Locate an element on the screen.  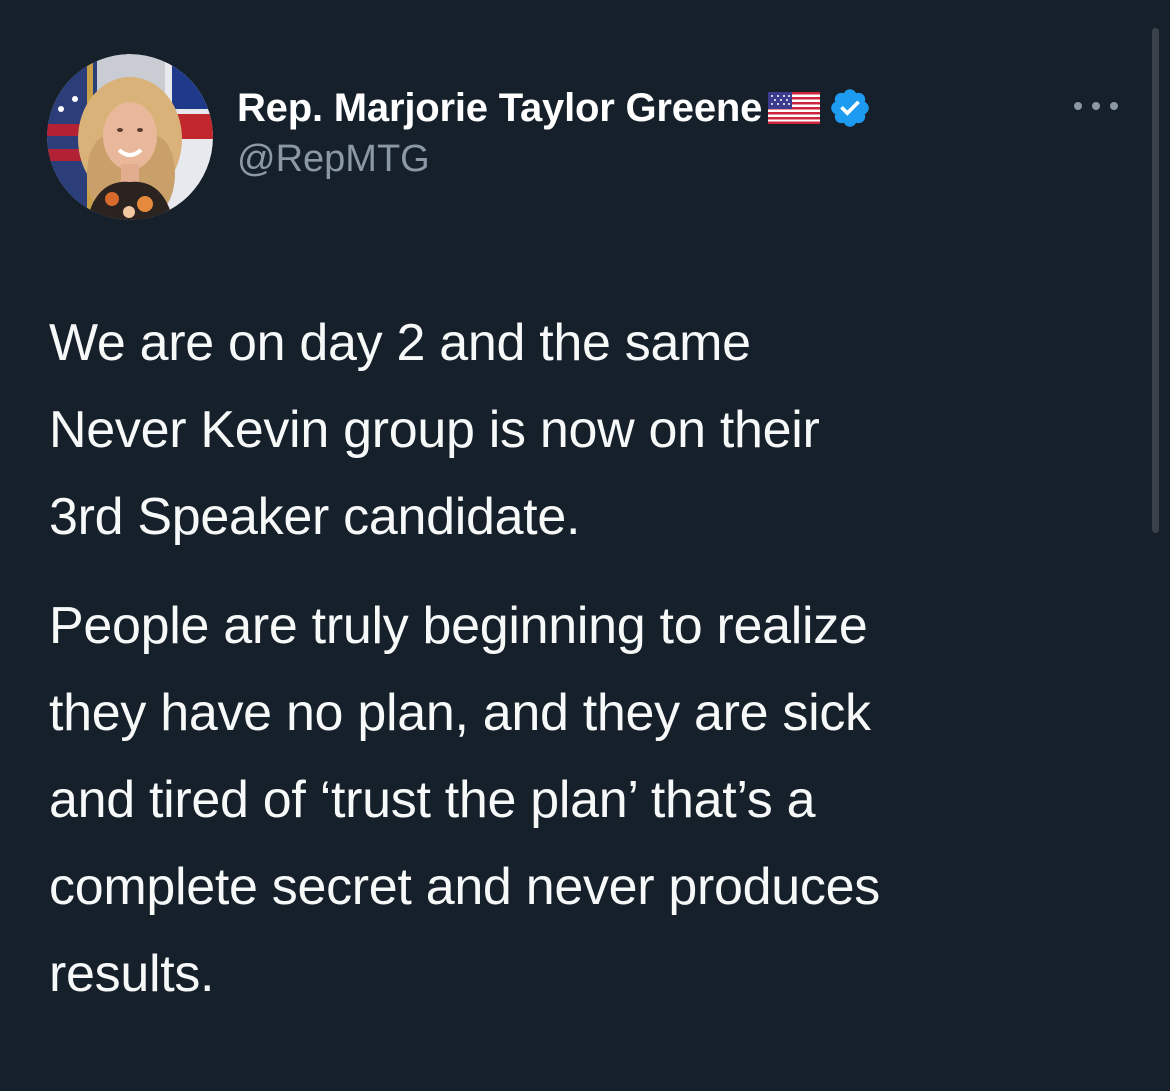
author-handle: @RepMTG is located at coordinates (554, 159).